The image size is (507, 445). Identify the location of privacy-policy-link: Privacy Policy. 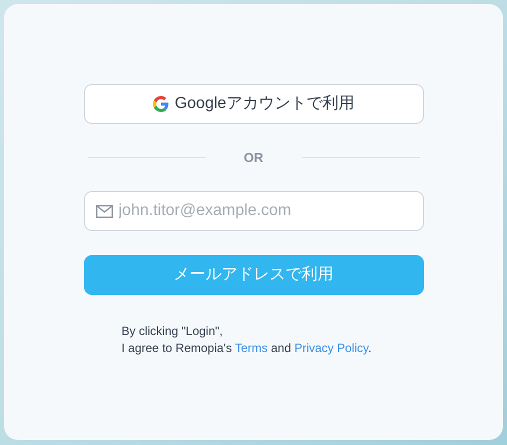
(331, 347).